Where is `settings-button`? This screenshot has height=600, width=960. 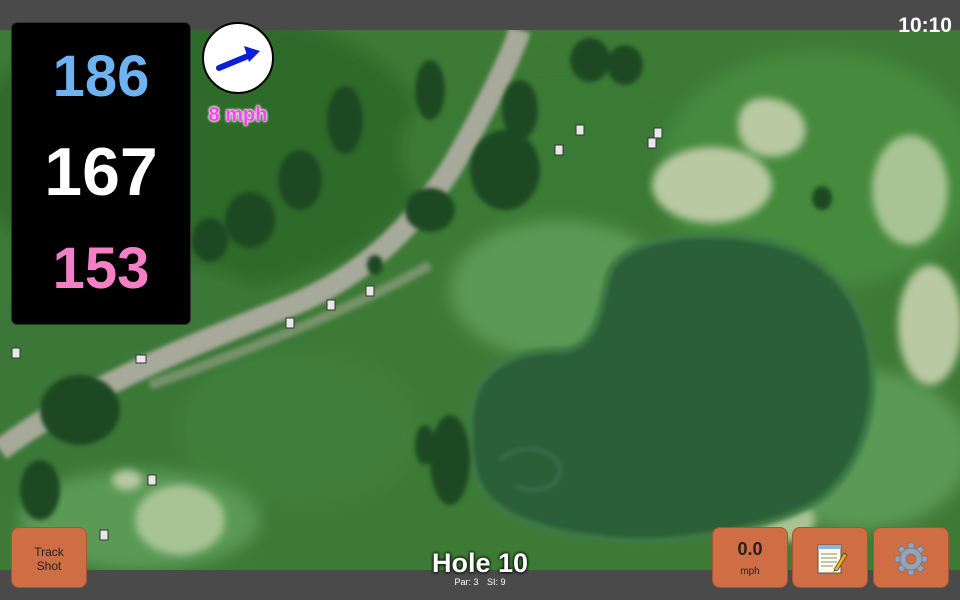 settings-button is located at coordinates (911, 557).